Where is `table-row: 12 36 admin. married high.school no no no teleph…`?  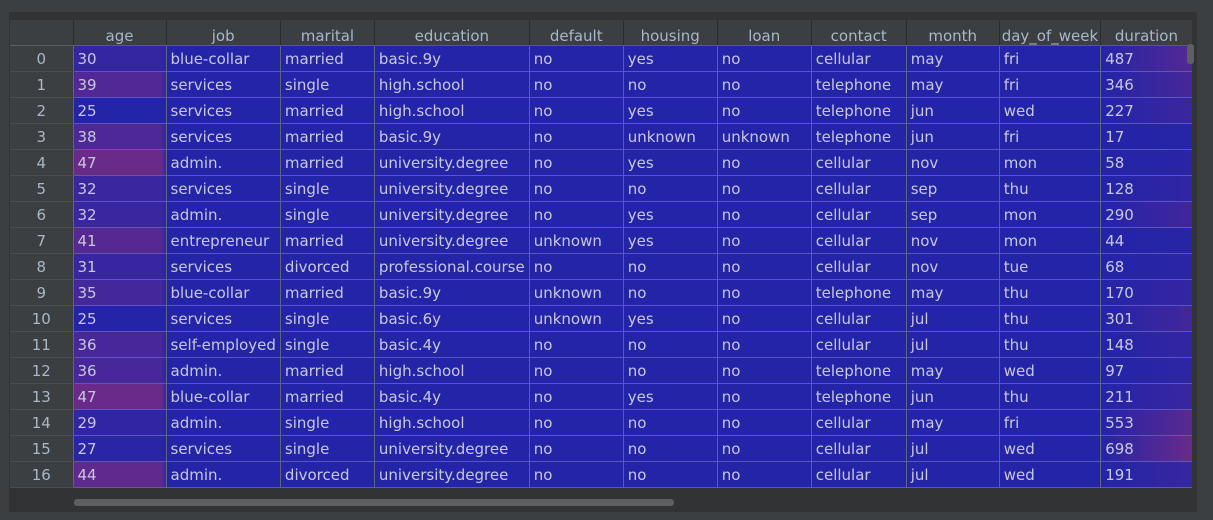
table-row: 12 36 admin. married high.school no no no teleph… is located at coordinates (601, 370).